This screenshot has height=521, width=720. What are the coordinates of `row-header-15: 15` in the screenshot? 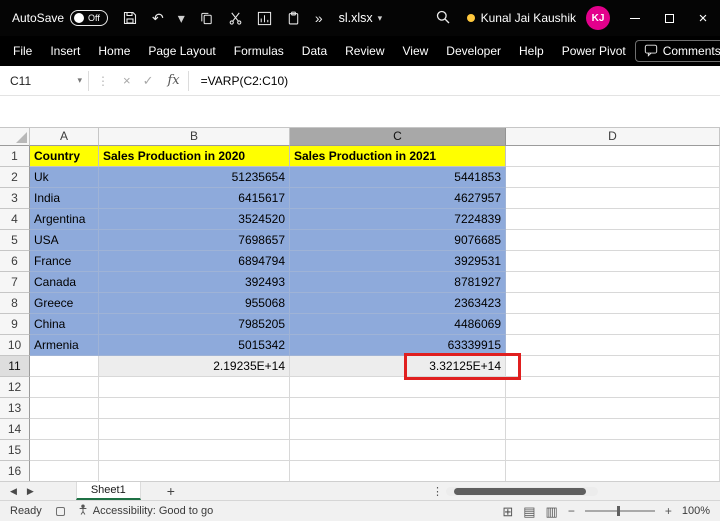 It's located at (15, 450).